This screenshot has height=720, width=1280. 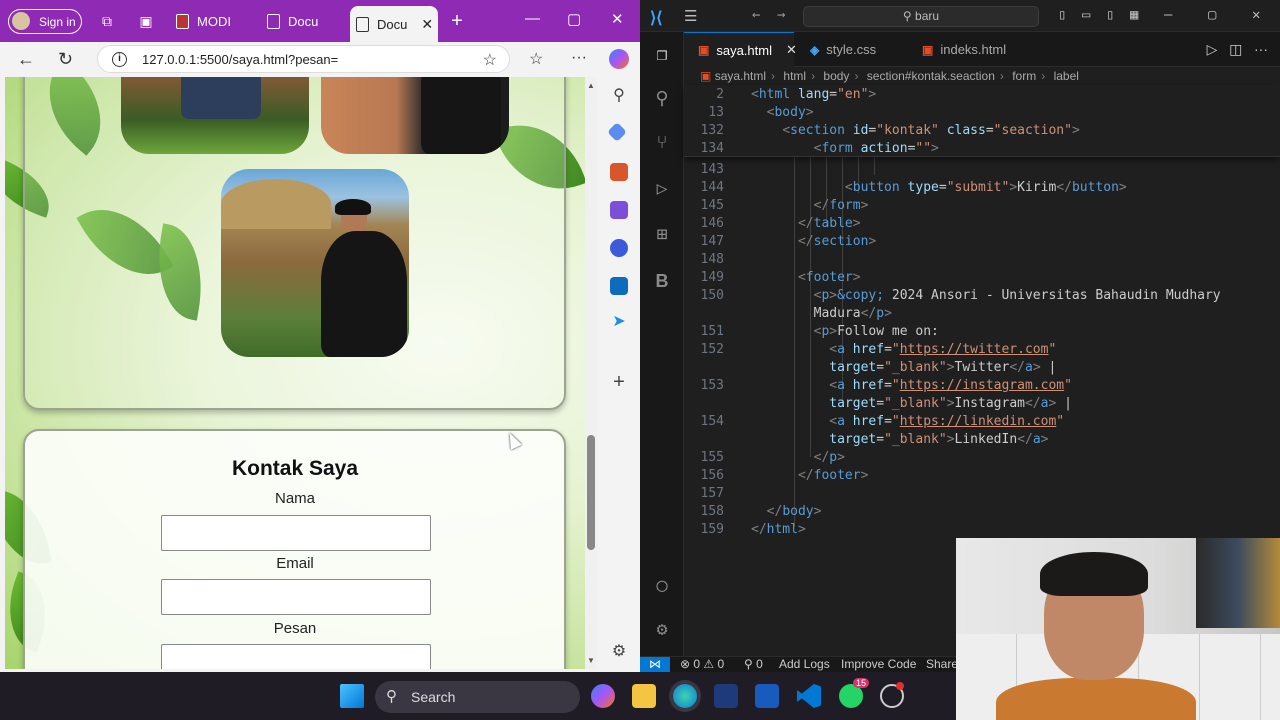 I want to click on tools-icon, so click(x=619, y=172).